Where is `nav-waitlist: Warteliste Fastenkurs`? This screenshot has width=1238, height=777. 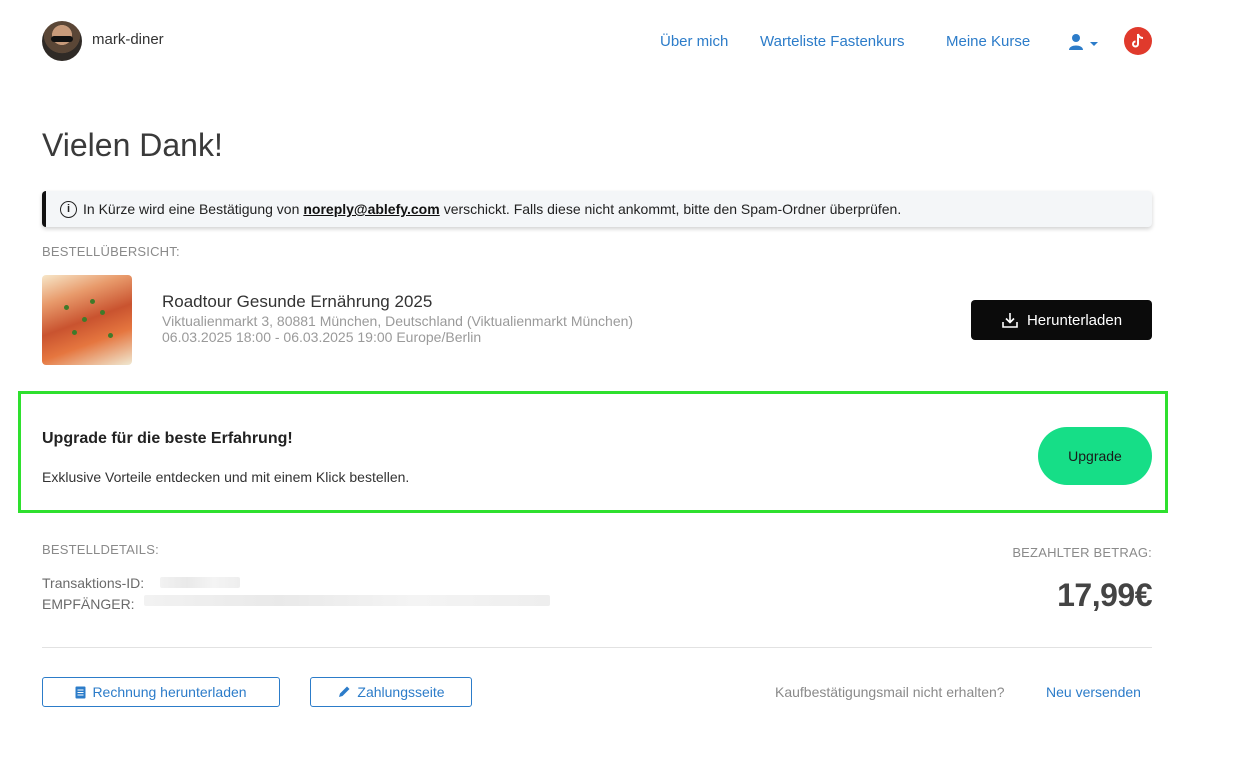 nav-waitlist: Warteliste Fastenkurs is located at coordinates (832, 41).